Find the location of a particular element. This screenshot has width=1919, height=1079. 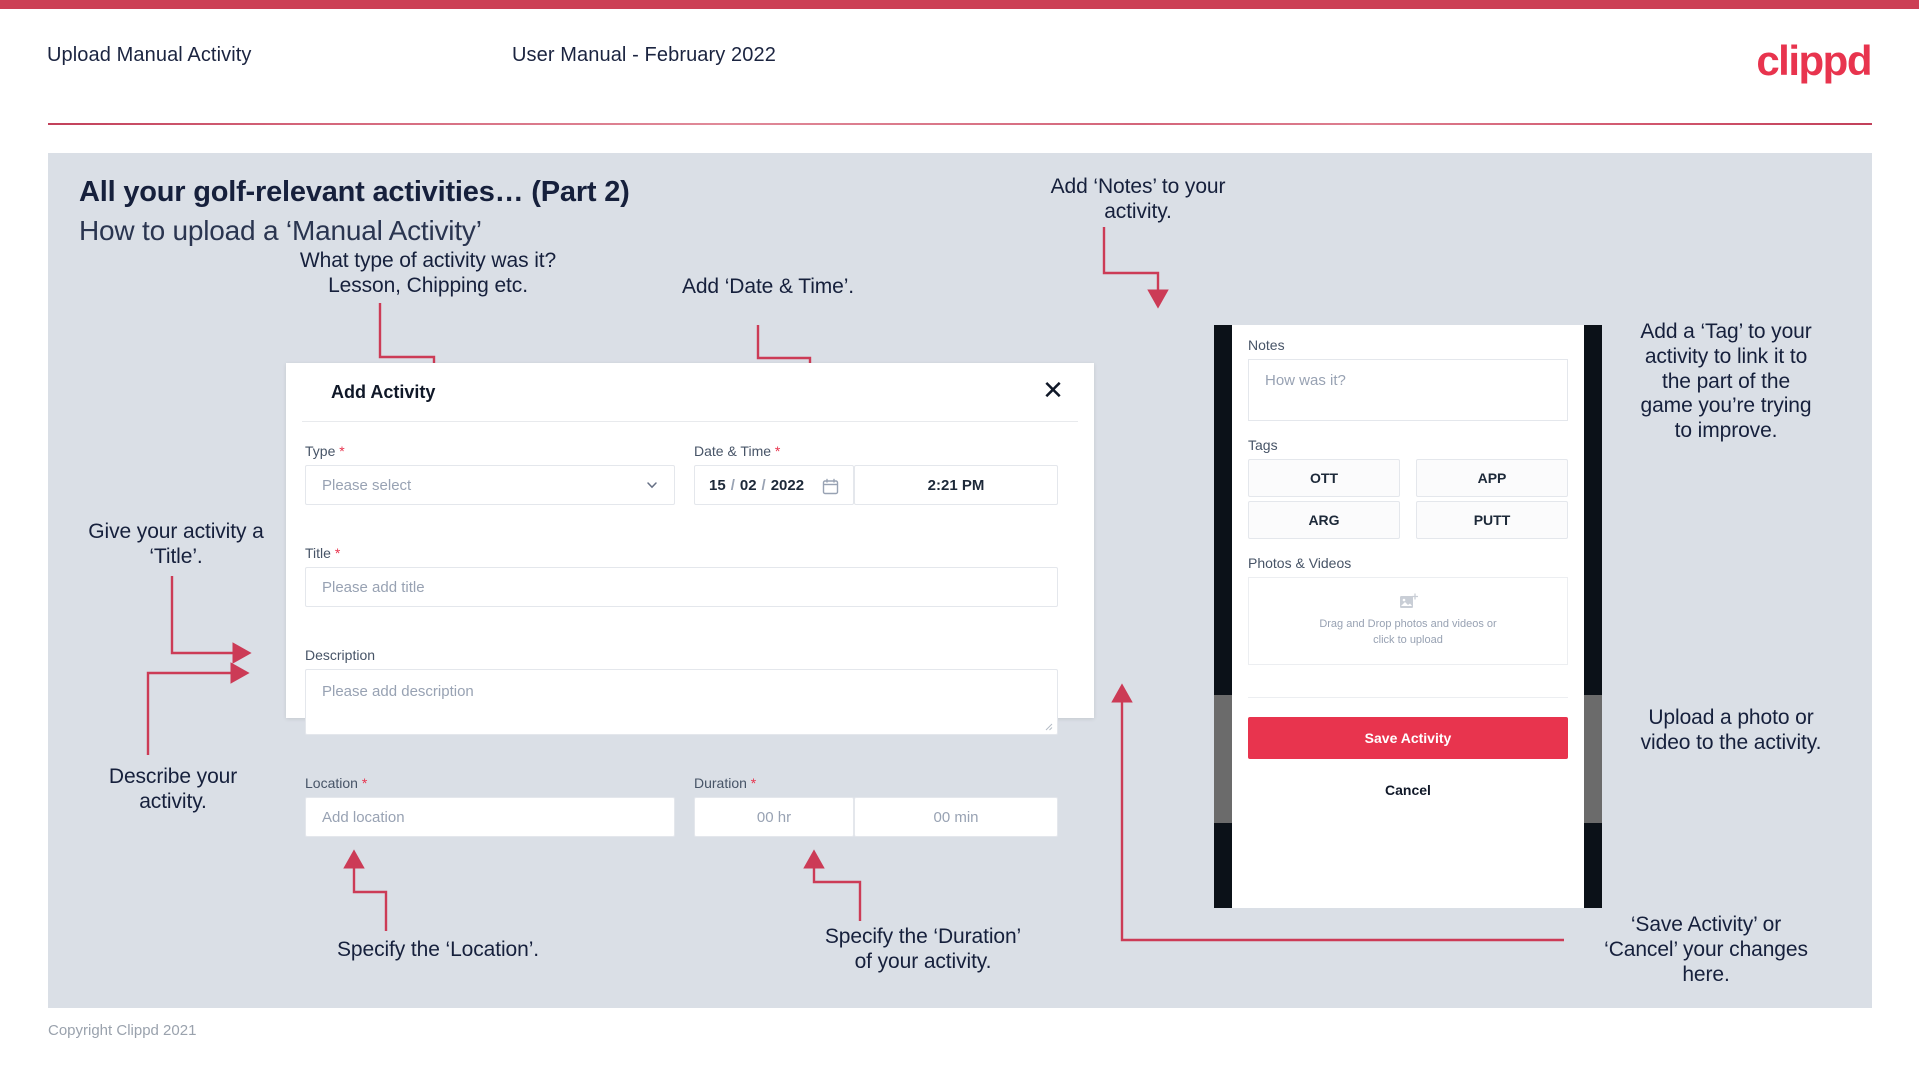

description-label-text: Description is located at coordinates (340, 655).